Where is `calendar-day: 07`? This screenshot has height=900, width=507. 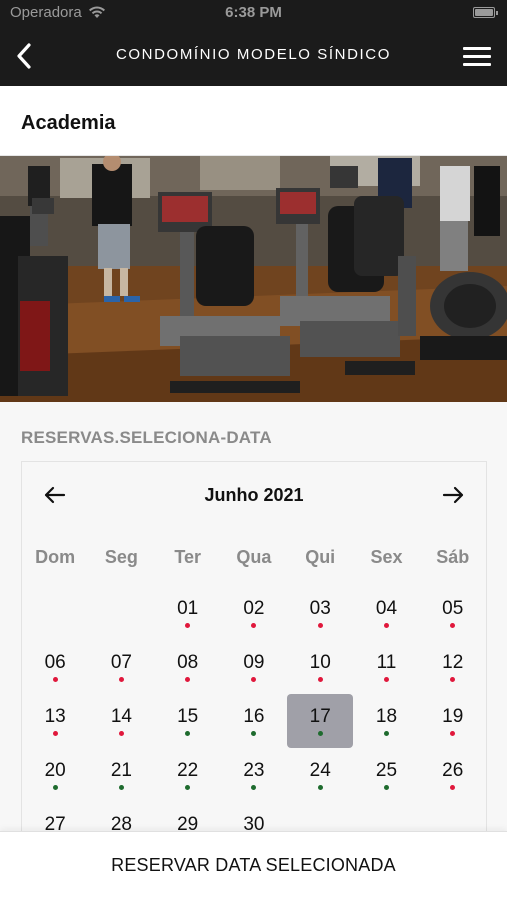 calendar-day: 07 is located at coordinates (121, 667).